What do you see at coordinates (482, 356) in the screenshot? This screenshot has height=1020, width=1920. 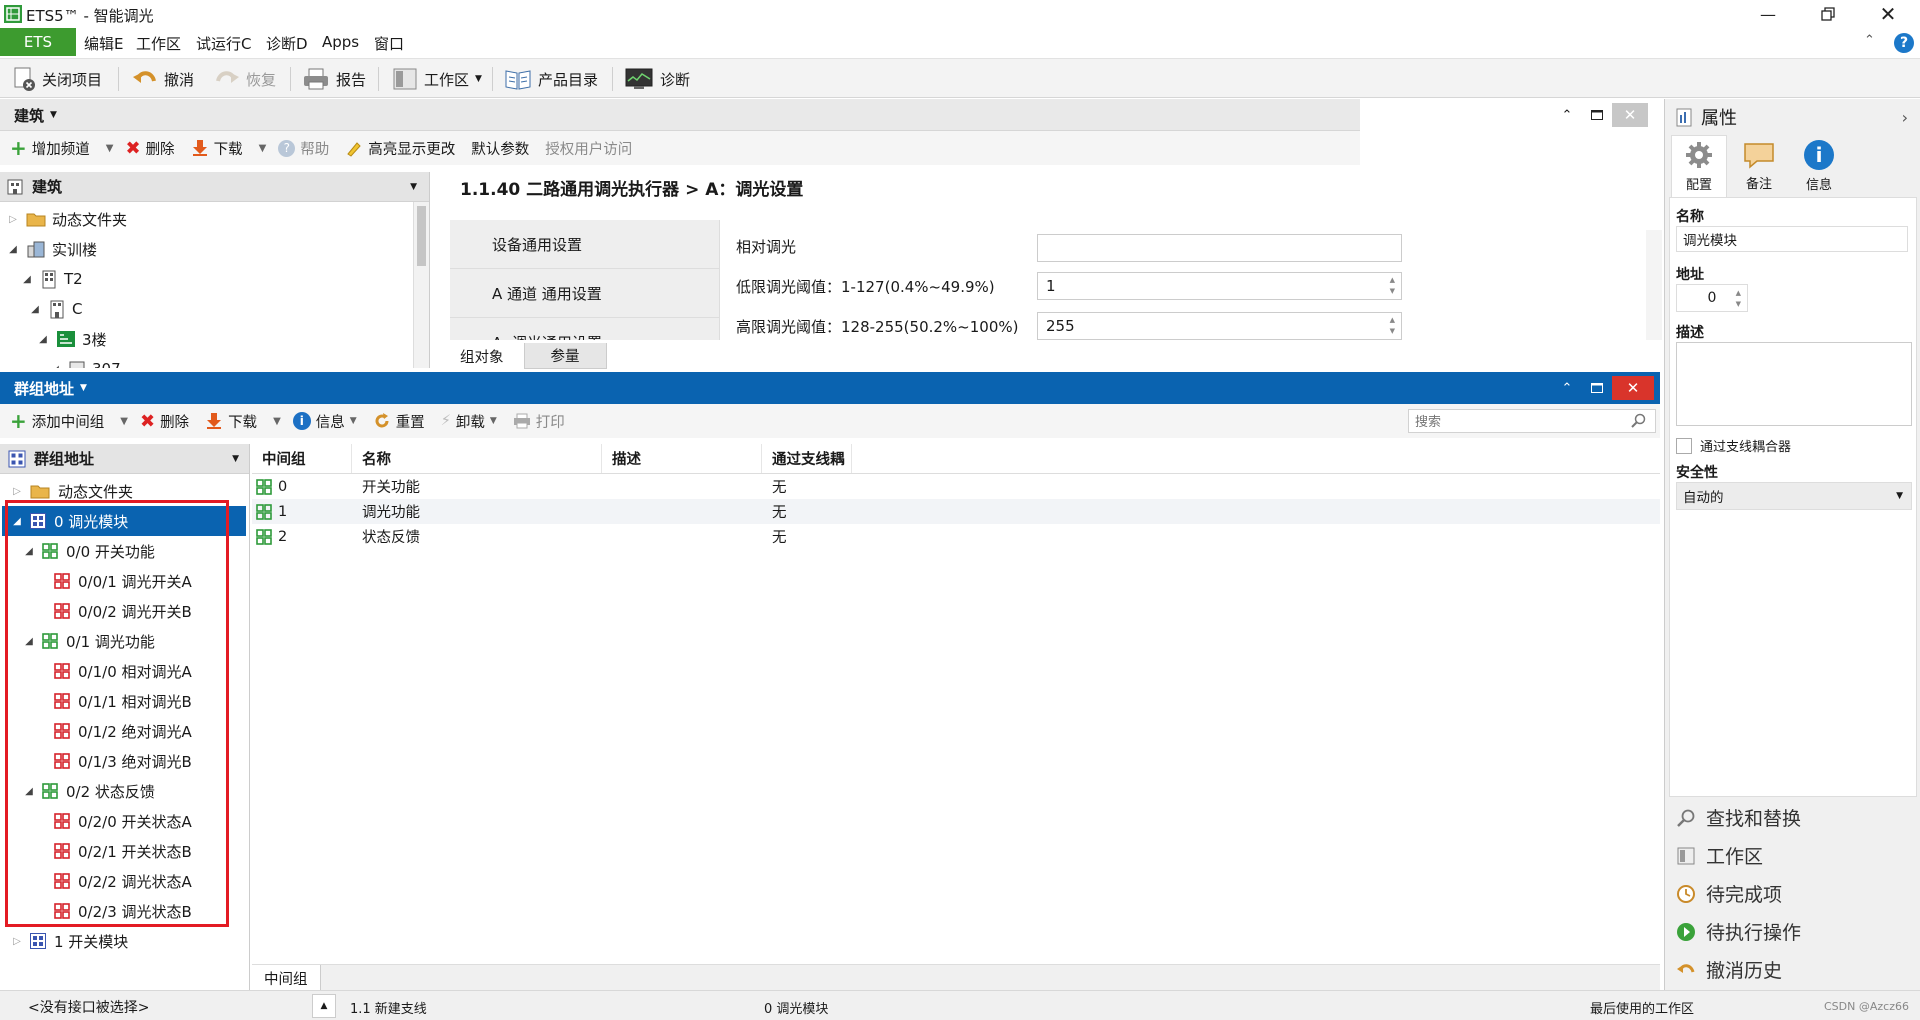 I see `tab-group-objects: 组对象` at bounding box center [482, 356].